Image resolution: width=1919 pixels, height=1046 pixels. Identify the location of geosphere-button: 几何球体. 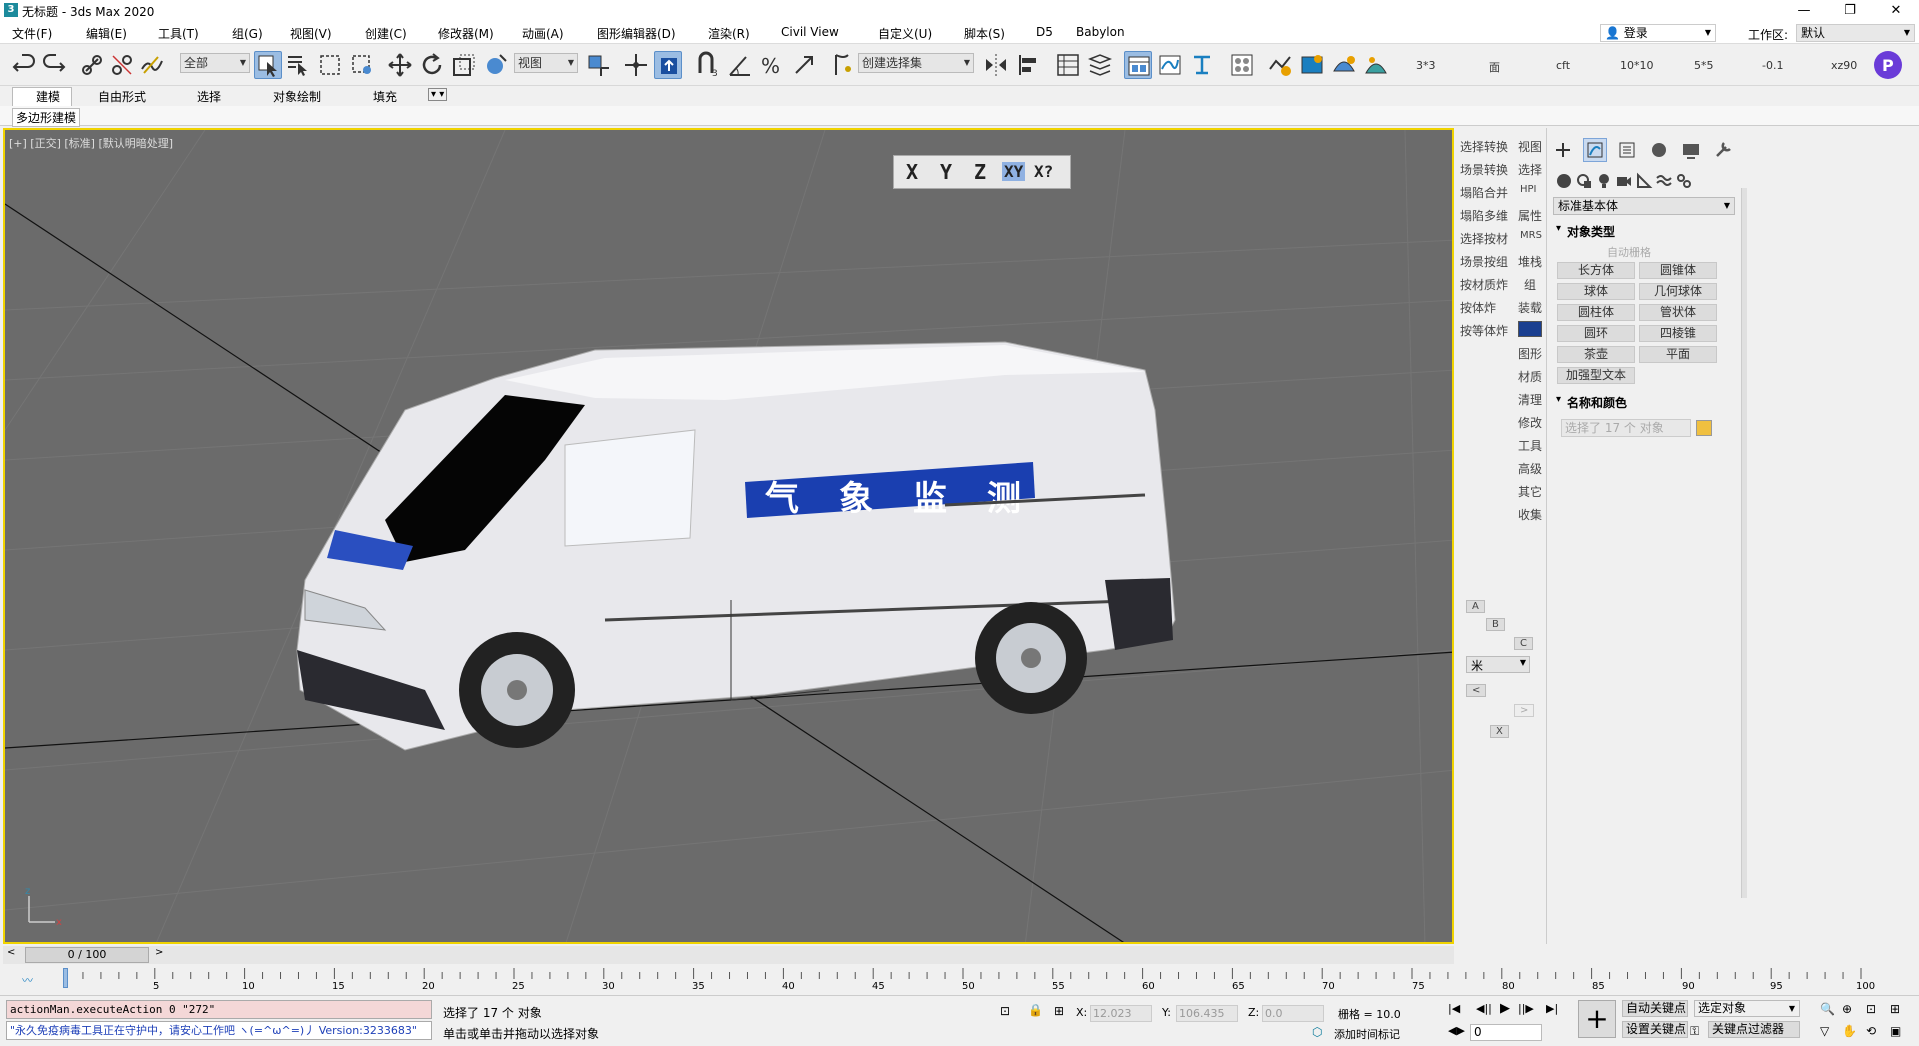
(1678, 291).